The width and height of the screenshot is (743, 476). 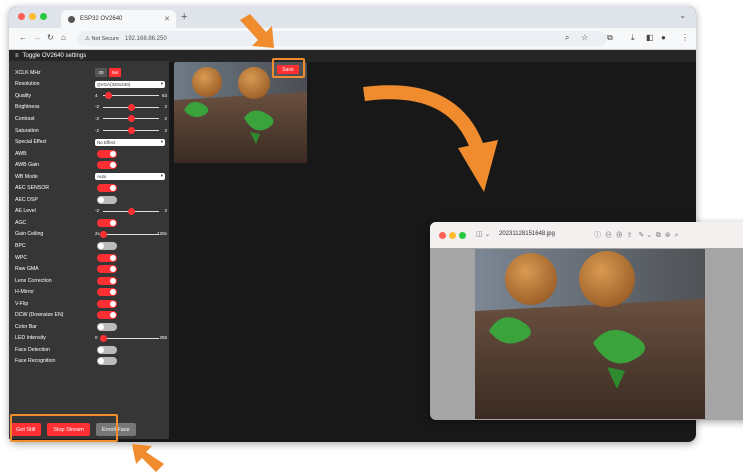 What do you see at coordinates (584, 37) in the screenshot?
I see `bookmark-star-icon: ☆` at bounding box center [584, 37].